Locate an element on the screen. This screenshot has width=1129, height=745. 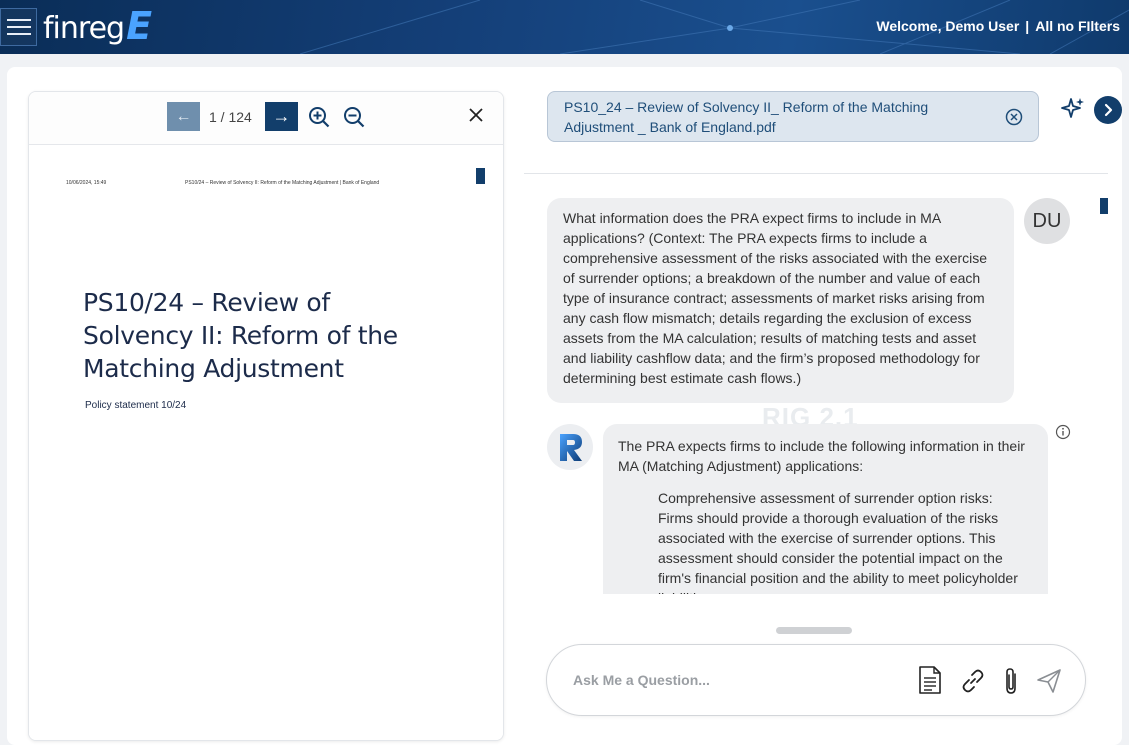
chat-scroll-handle is located at coordinates (814, 630).